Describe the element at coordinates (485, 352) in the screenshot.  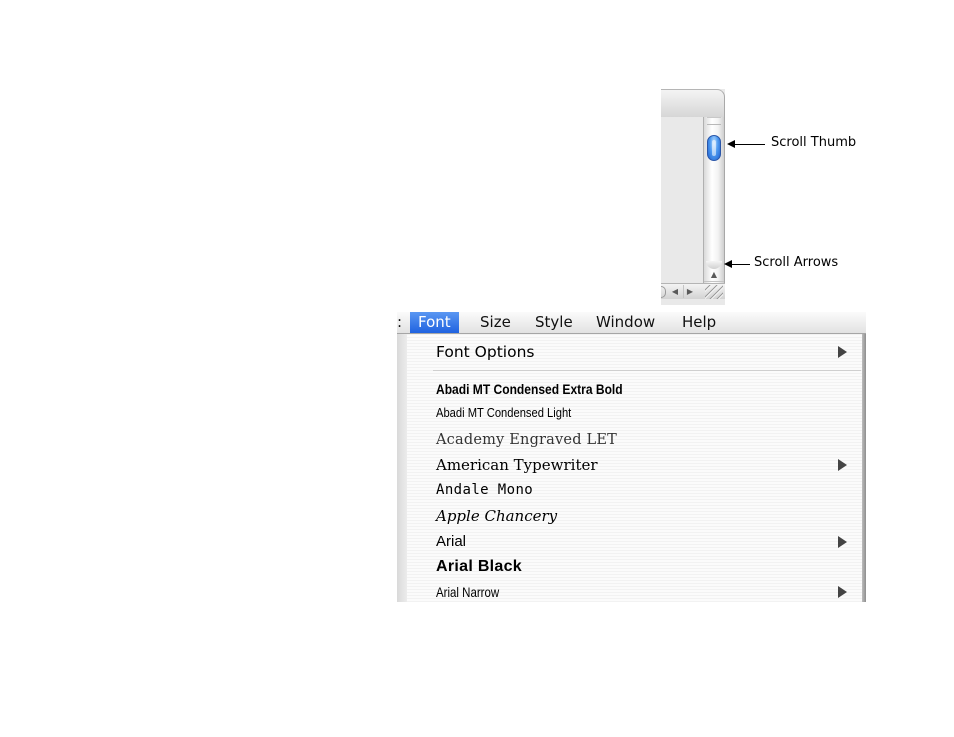
I see `menu-item-font-options: Font Options` at that location.